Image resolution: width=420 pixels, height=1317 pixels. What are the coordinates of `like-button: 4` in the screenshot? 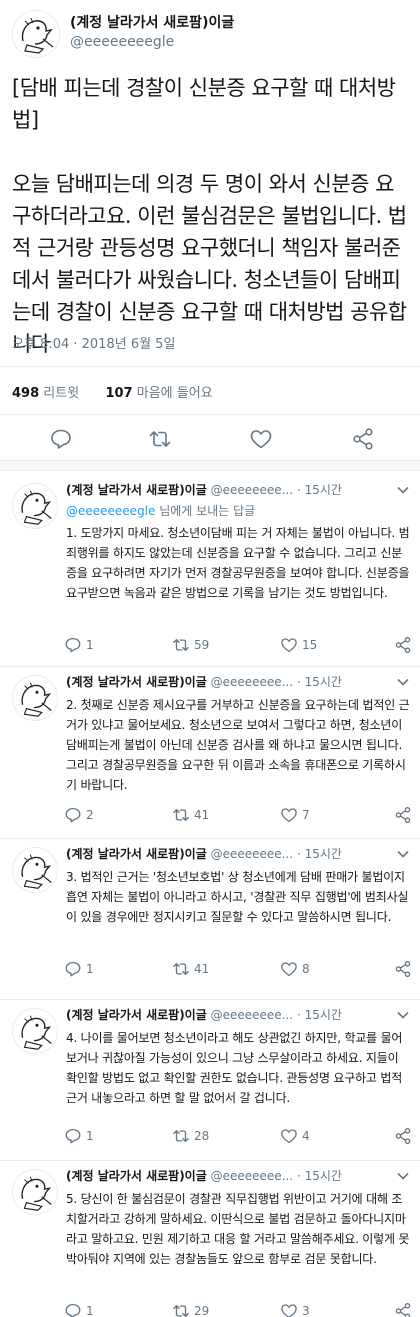 It's located at (295, 1136).